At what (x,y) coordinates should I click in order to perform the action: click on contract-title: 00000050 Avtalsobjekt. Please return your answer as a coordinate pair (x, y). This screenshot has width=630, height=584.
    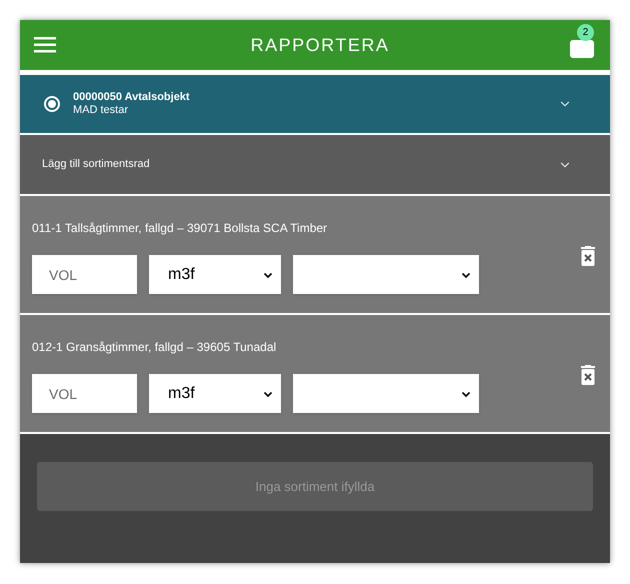
    Looking at the image, I should click on (132, 97).